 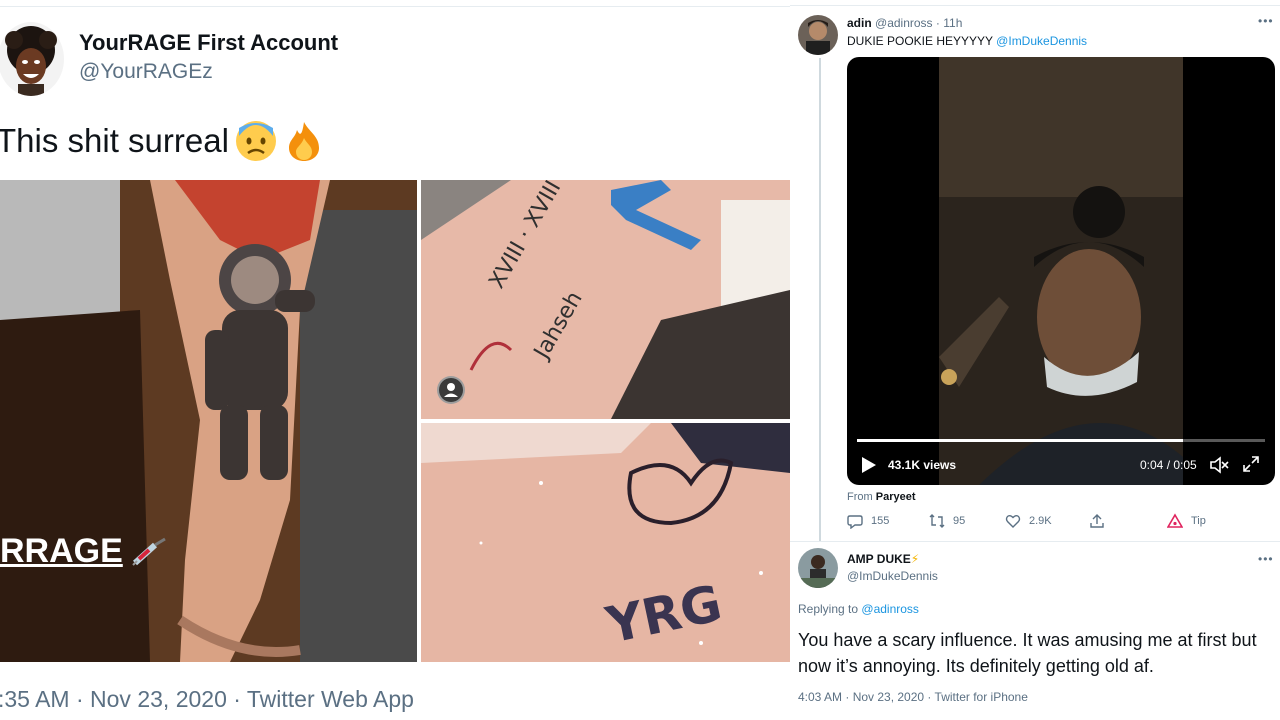 I want to click on replying-to: Replying to @adinross, so click(x=858, y=609).